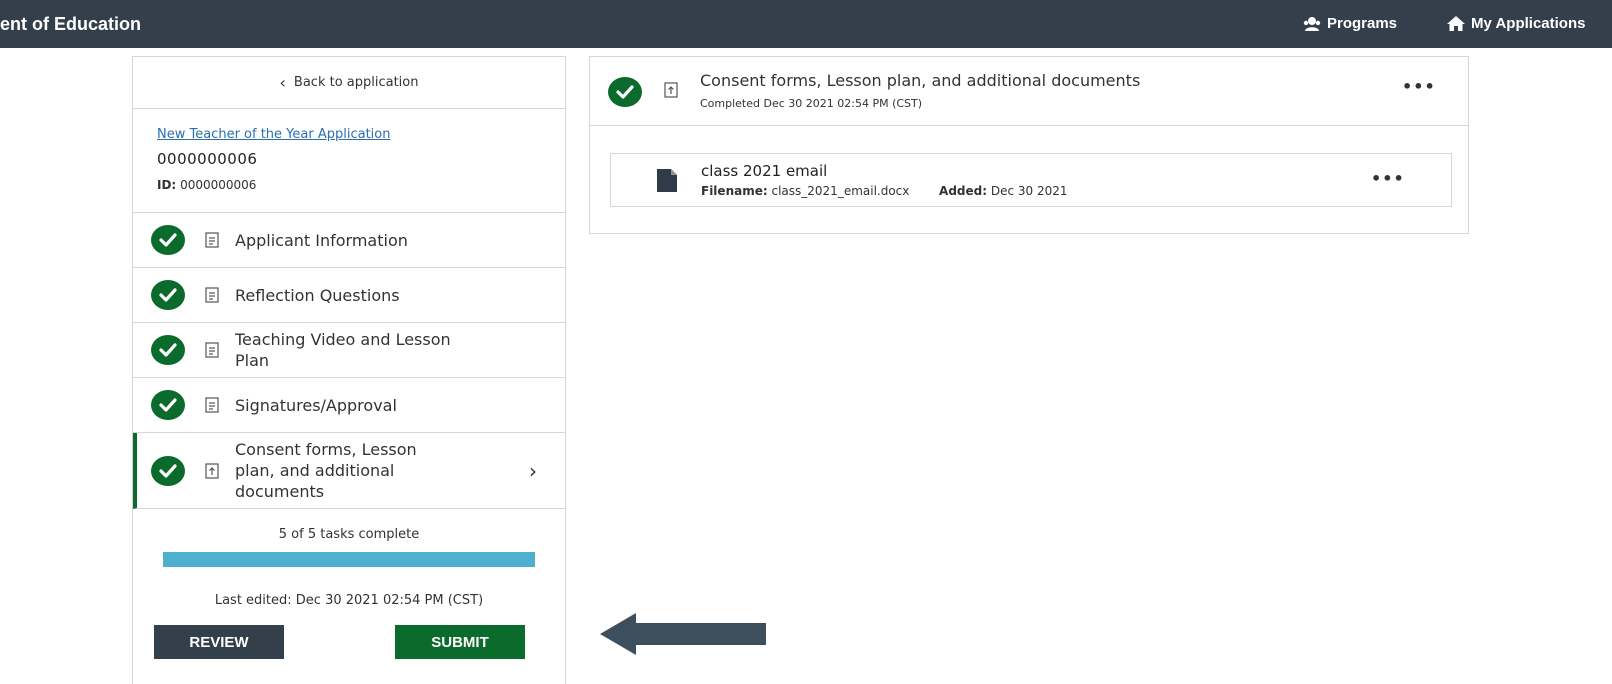 The image size is (1612, 684). Describe the element at coordinates (764, 171) in the screenshot. I see `file-title: class 2021 email` at that location.